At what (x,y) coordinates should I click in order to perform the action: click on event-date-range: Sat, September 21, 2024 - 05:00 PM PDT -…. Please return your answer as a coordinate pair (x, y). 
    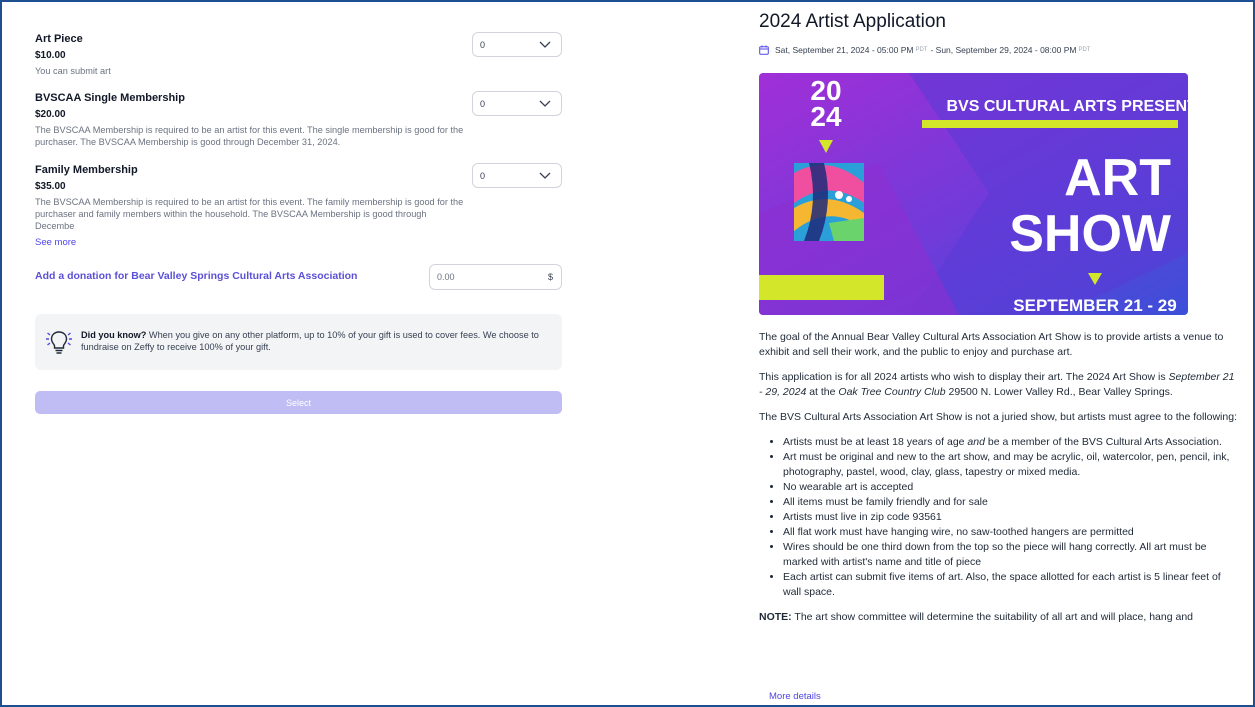
    Looking at the image, I should click on (926, 50).